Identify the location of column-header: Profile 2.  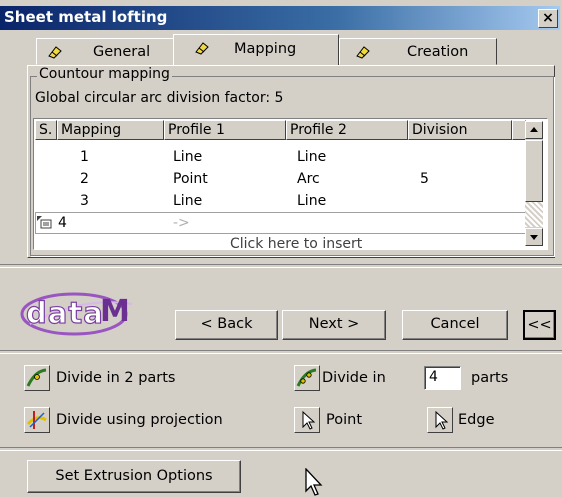
(347, 130).